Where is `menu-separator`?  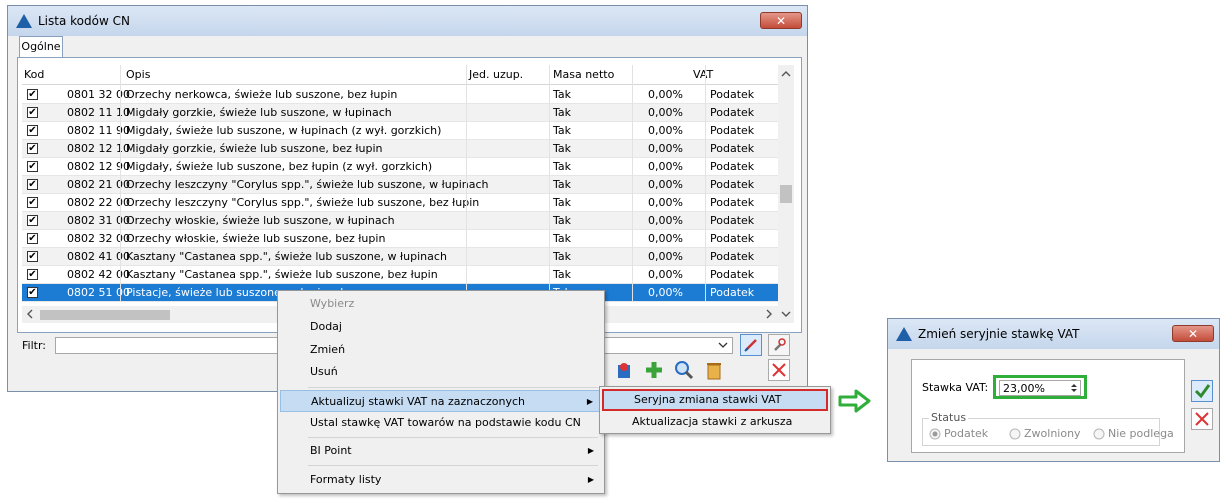
menu-separator is located at coordinates (453, 387).